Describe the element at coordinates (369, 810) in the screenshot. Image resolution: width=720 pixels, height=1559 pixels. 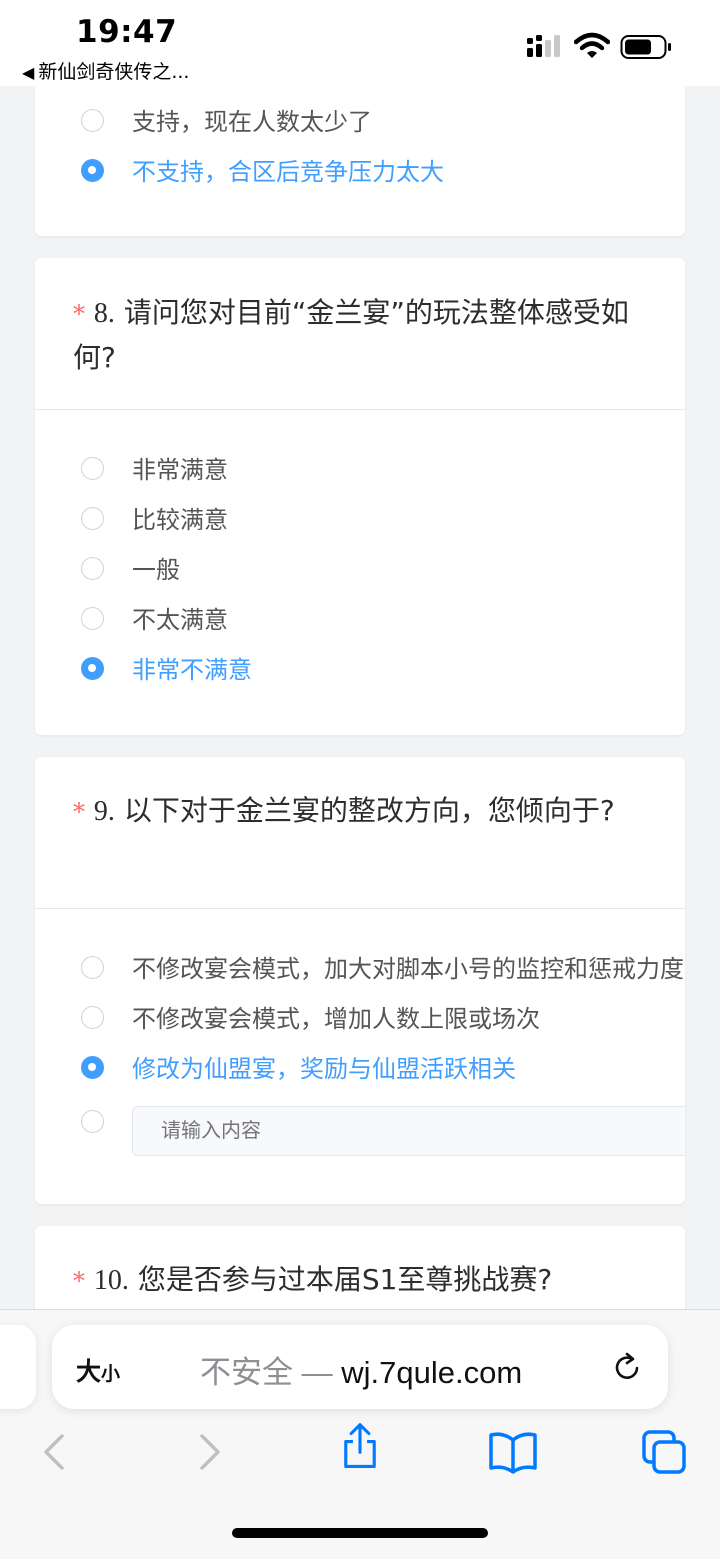
I see `question-text: 以下对于金兰宴的整改方向，您倾向于?` at that location.